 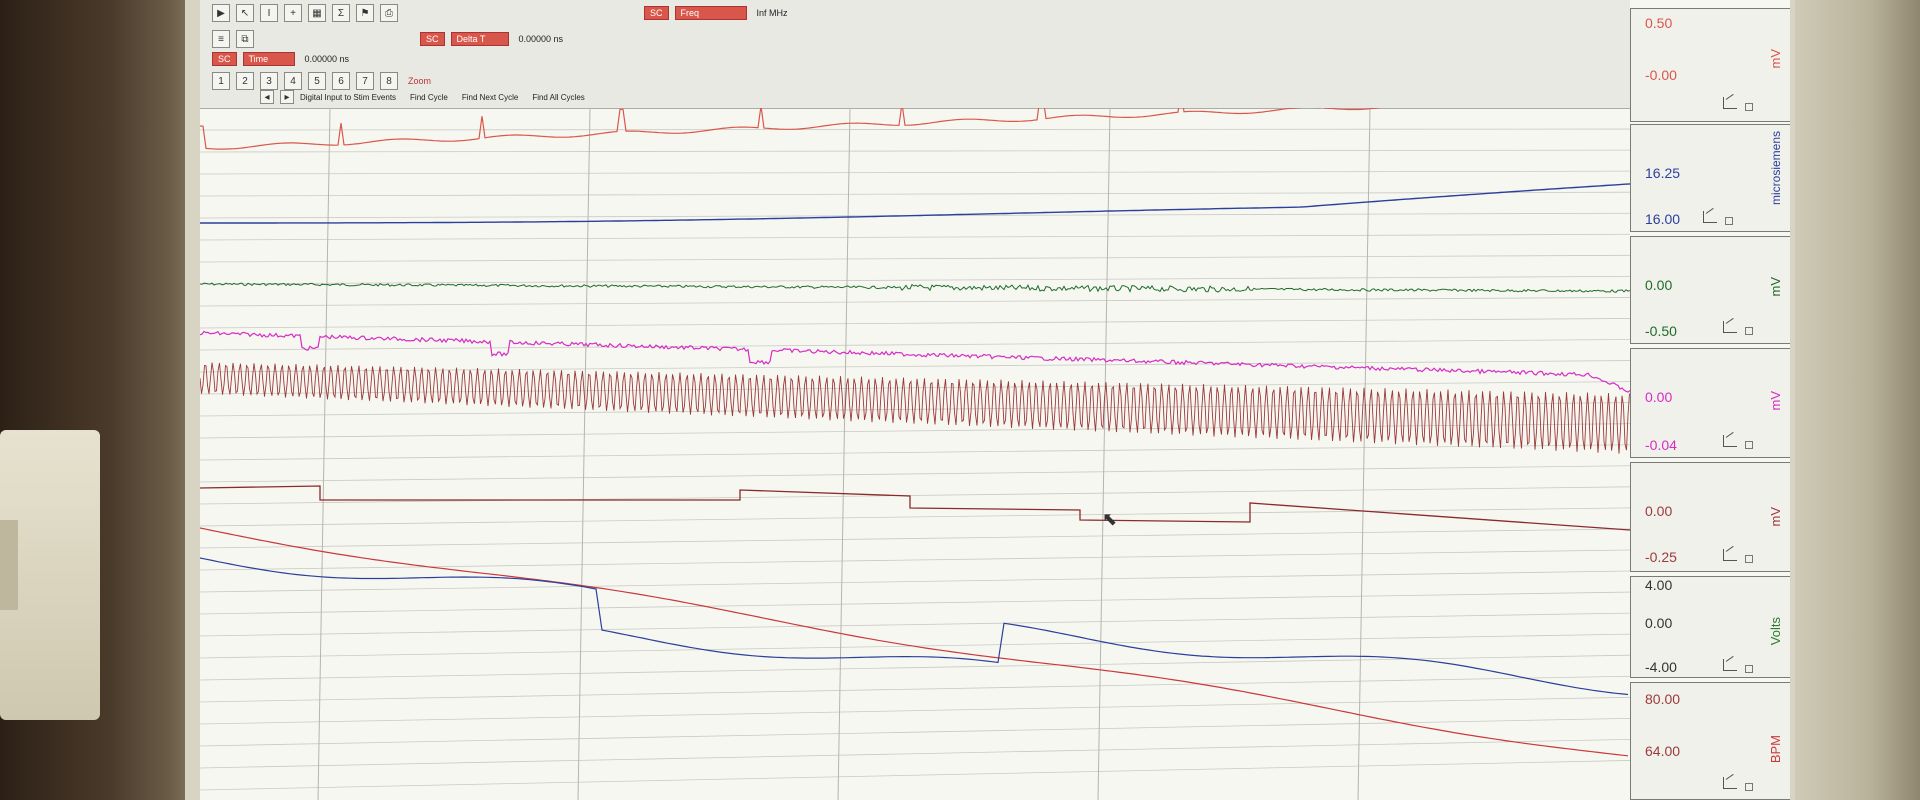 What do you see at coordinates (1661, 75) in the screenshot?
I see `ecg-scale-bottom: -0.00` at bounding box center [1661, 75].